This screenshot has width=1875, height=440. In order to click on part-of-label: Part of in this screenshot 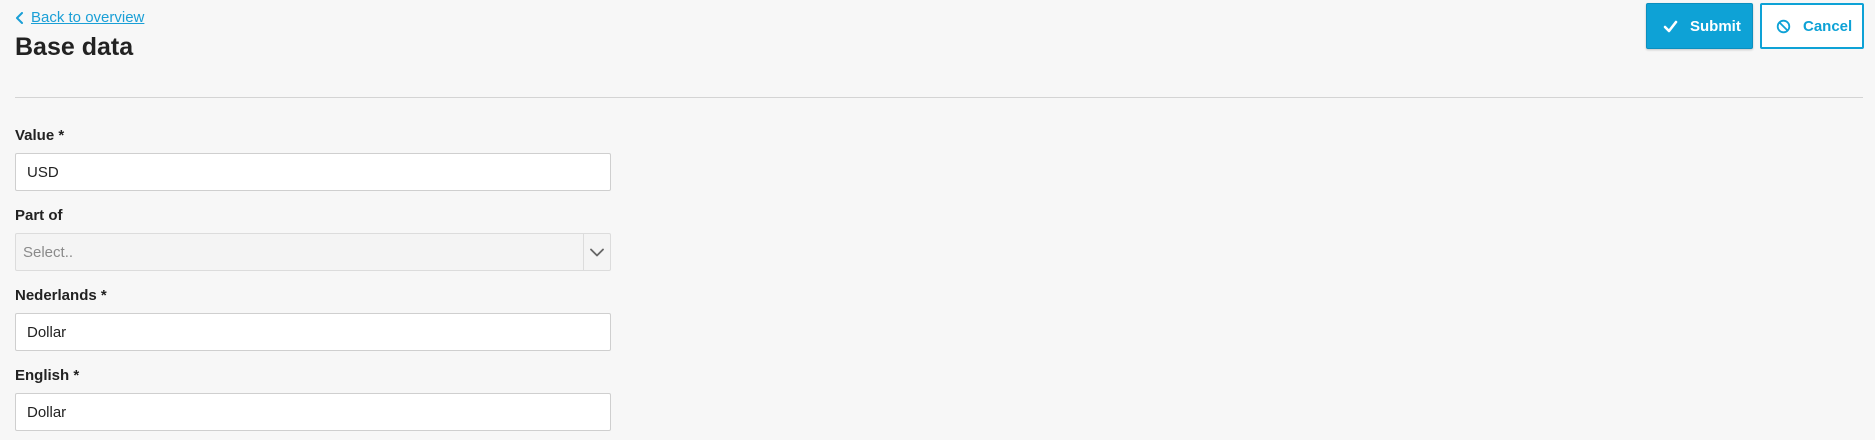, I will do `click(39, 215)`.